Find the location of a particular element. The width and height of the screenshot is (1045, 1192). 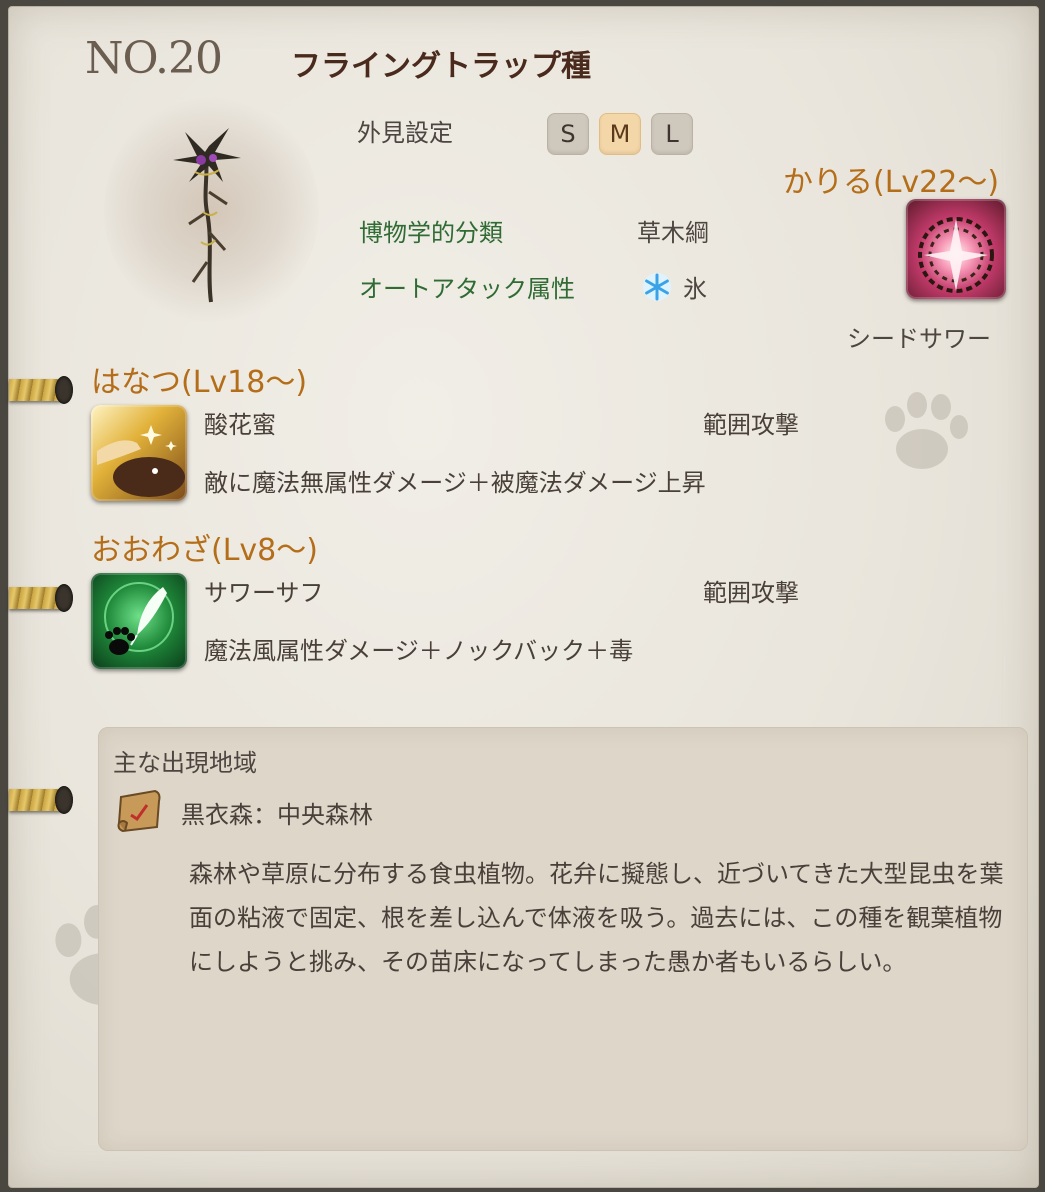

appearance-label: 外見設定 is located at coordinates (405, 133).